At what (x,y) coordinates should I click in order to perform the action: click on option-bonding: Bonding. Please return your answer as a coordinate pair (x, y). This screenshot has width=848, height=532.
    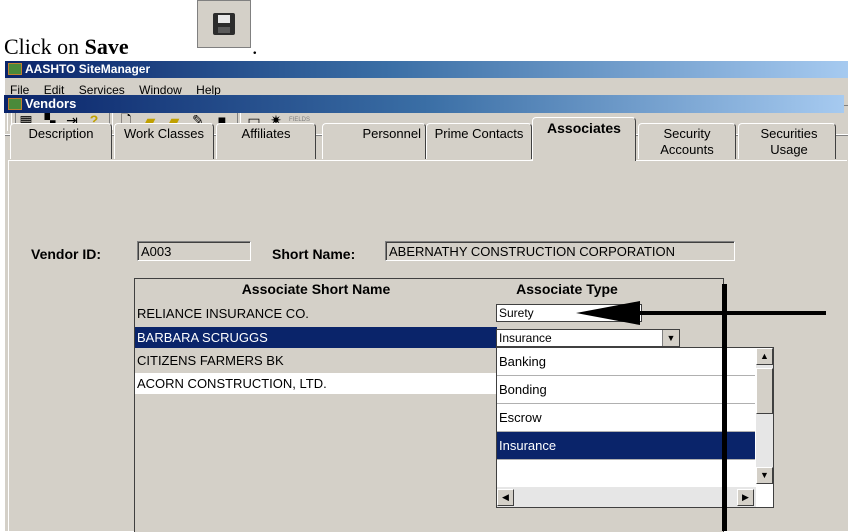
    Looking at the image, I should click on (626, 390).